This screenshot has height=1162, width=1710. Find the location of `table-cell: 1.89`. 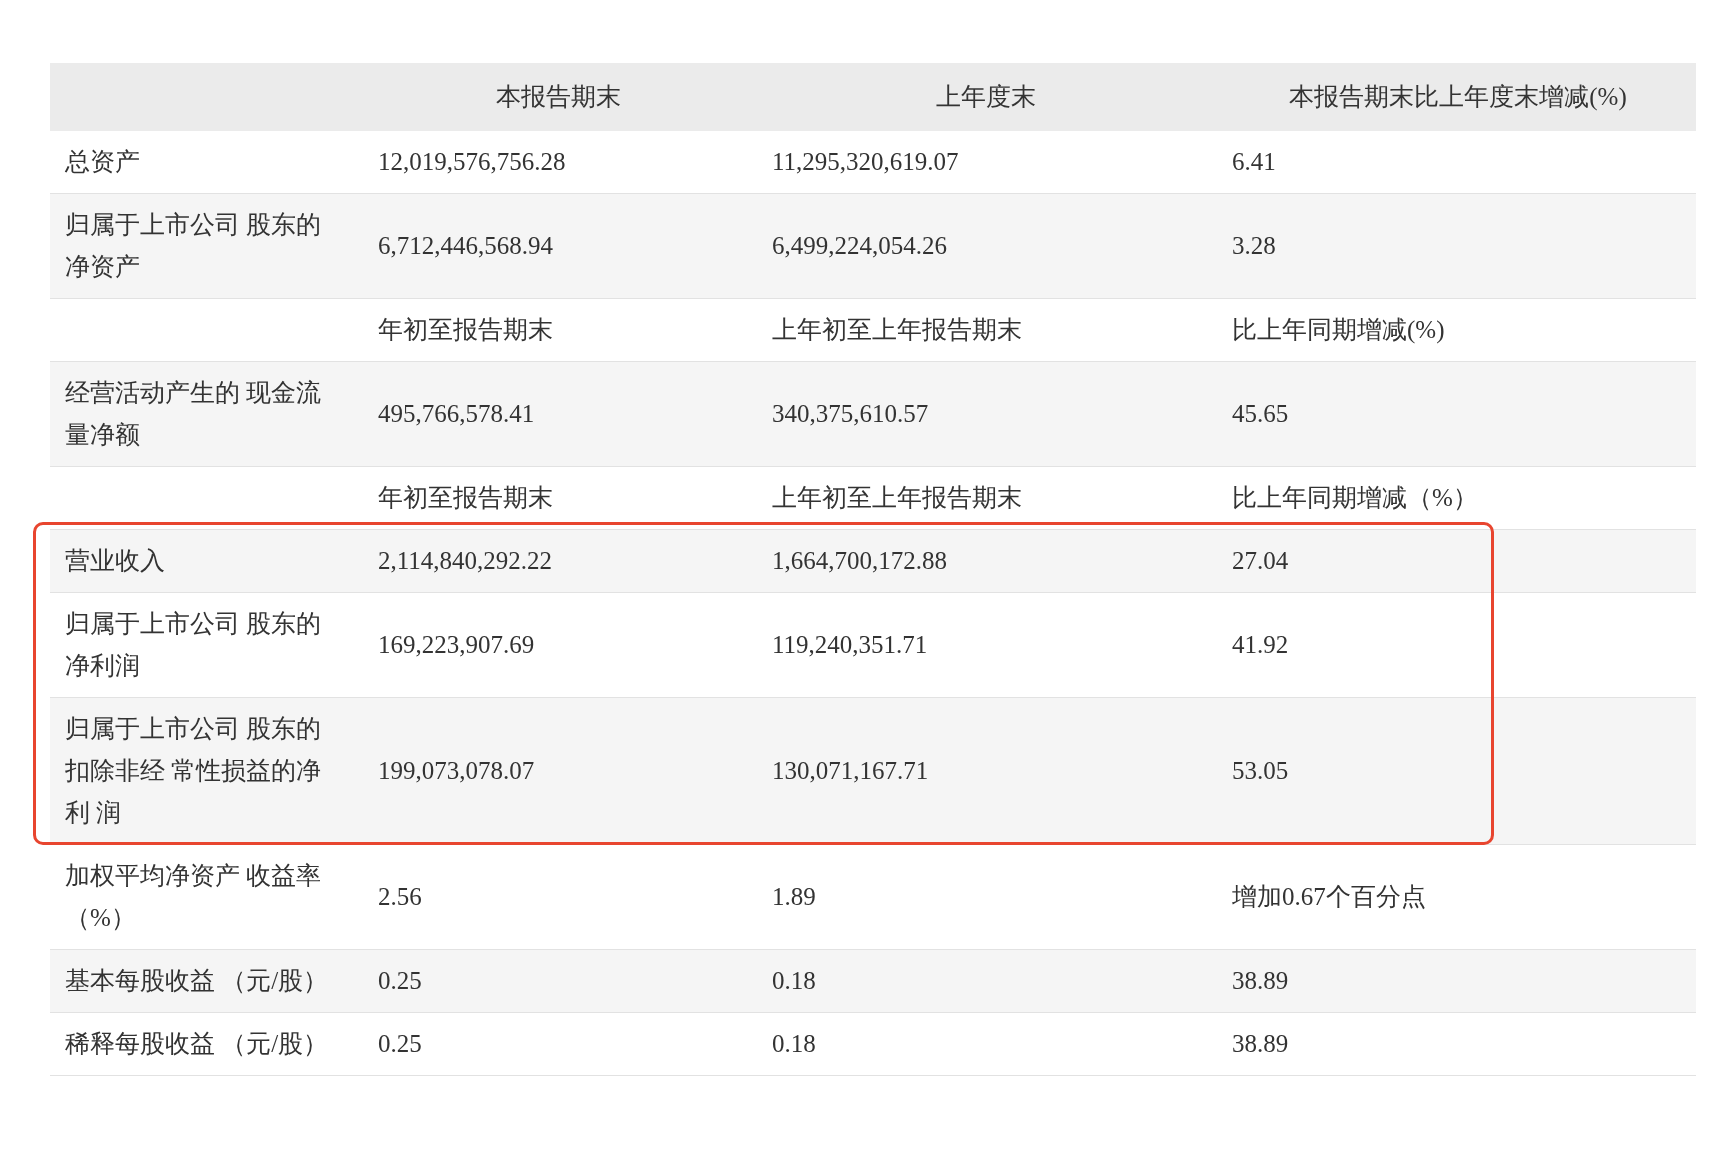

table-cell: 1.89 is located at coordinates (794, 896).